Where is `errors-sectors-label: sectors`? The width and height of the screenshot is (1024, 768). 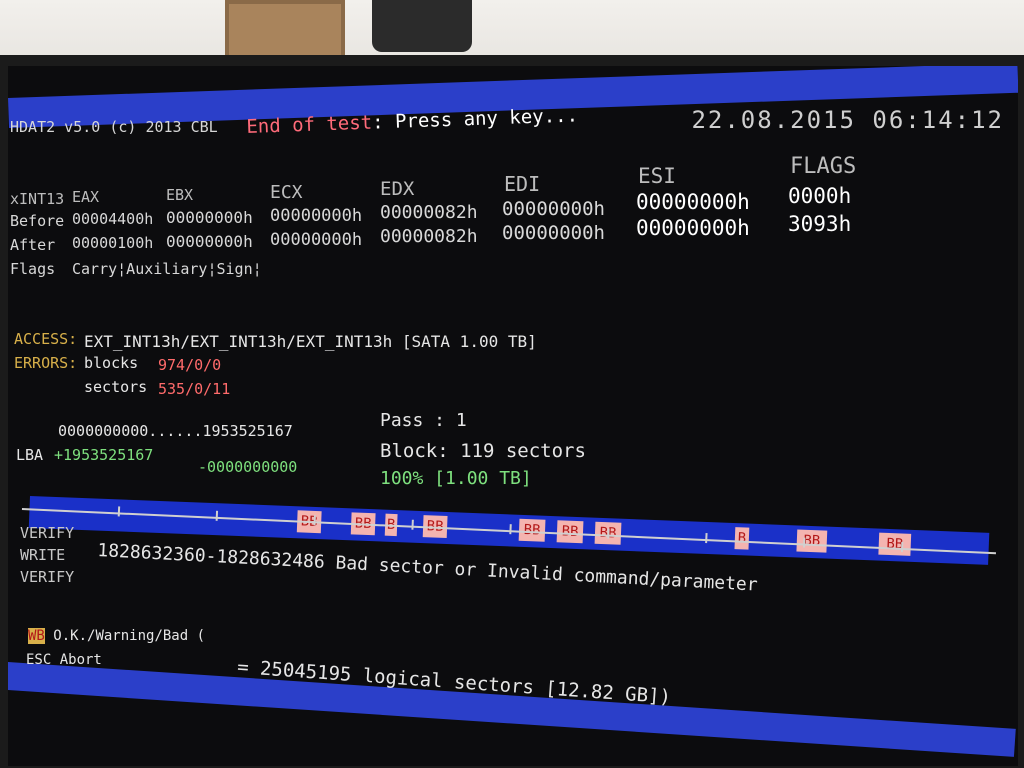
errors-sectors-label: sectors is located at coordinates (116, 387).